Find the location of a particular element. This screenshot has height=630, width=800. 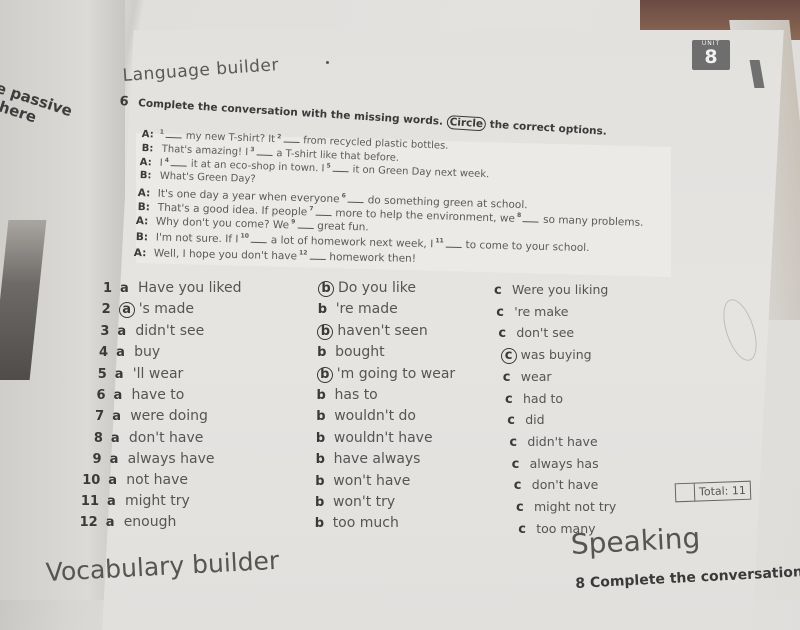

option-a: 12 a enough is located at coordinates (126, 522).